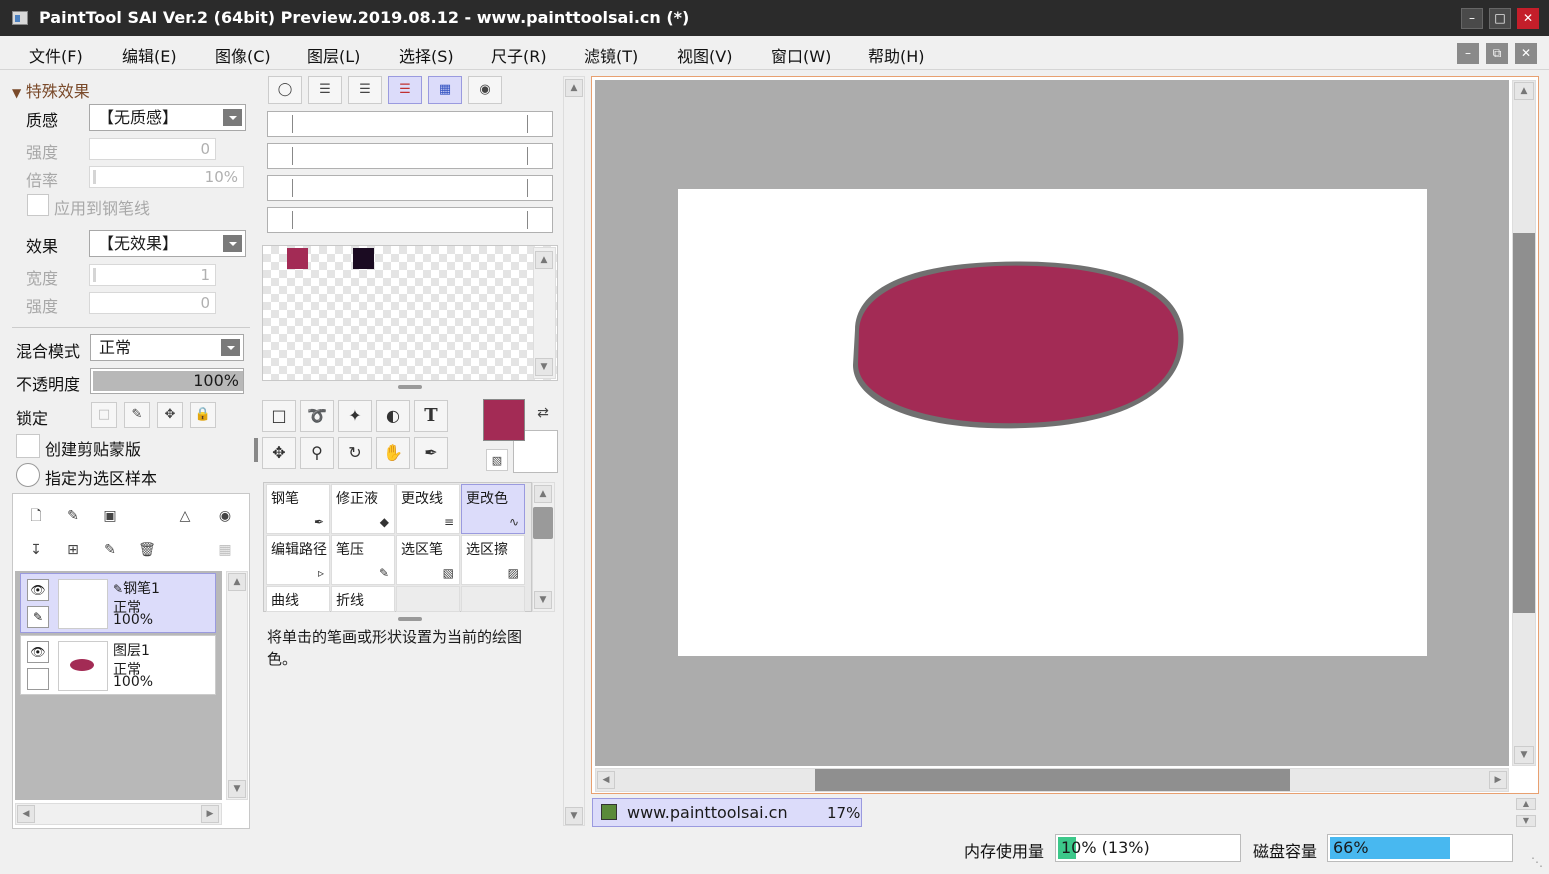 The height and width of the screenshot is (874, 1549). I want to click on scroll-thumb, so click(543, 523).